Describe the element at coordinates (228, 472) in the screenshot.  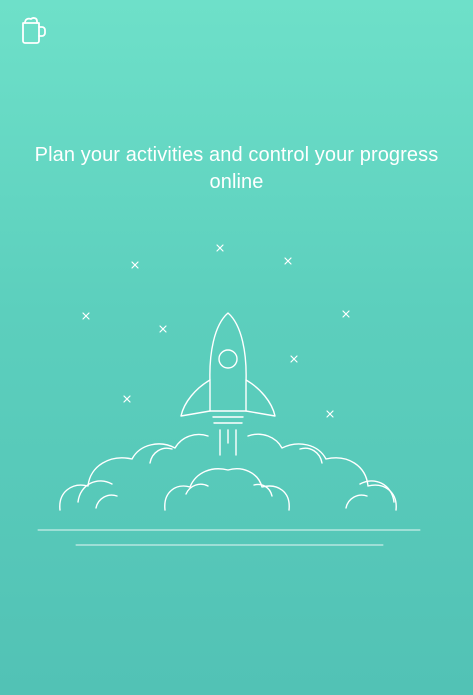
I see `smoke-clouds` at that location.